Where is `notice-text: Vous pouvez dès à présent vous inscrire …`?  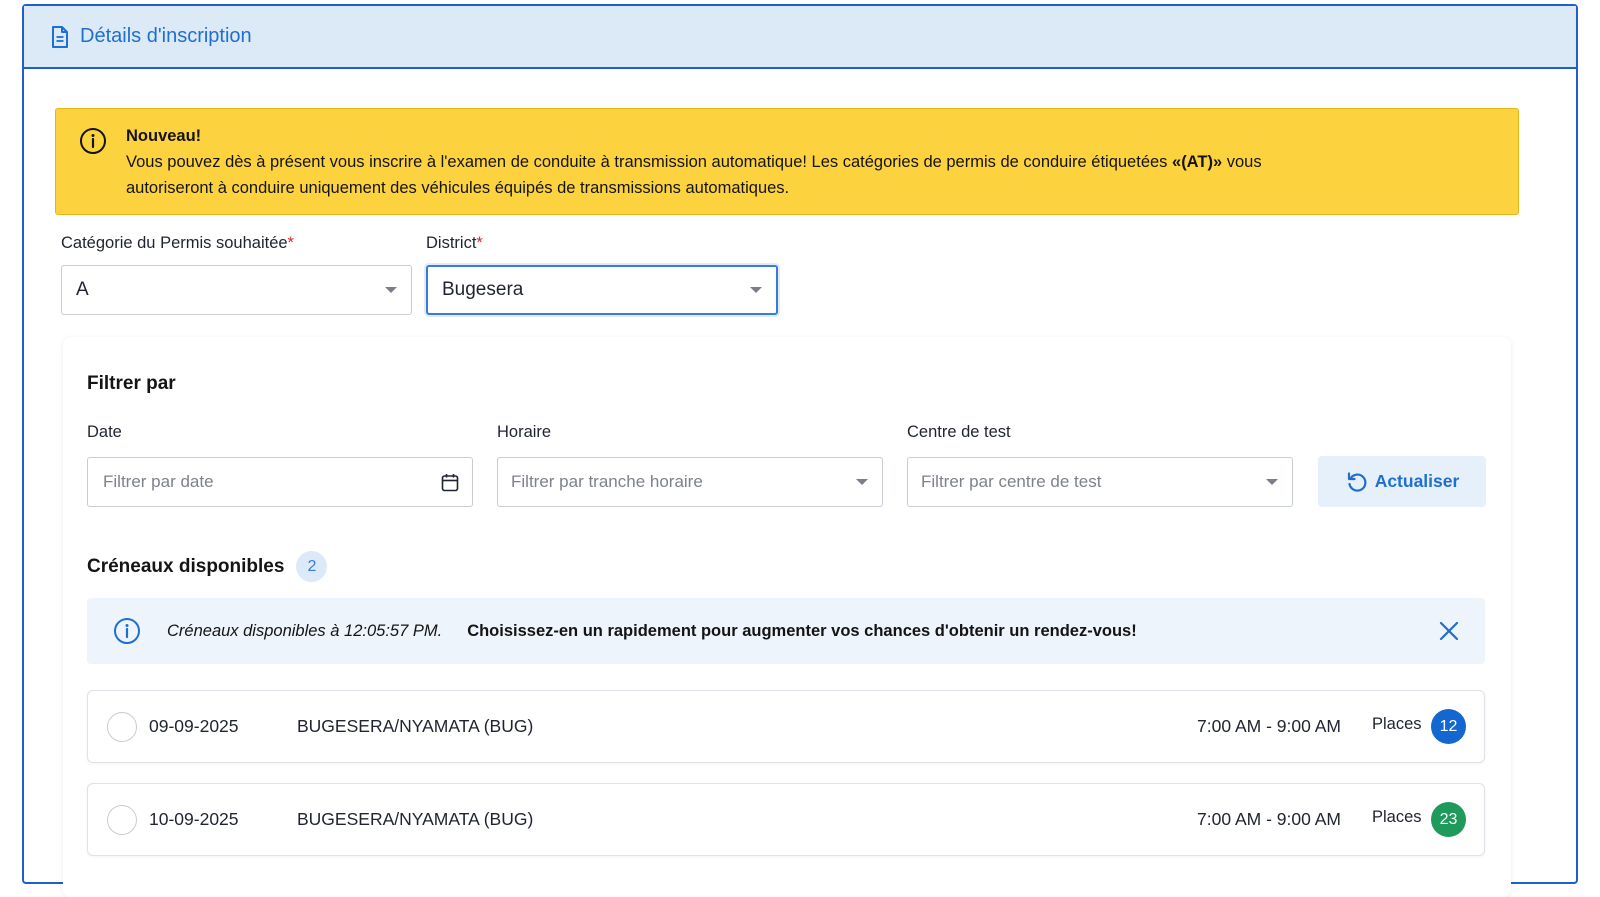
notice-text: Vous pouvez dès à présent vous inscrire … is located at coordinates (649, 162).